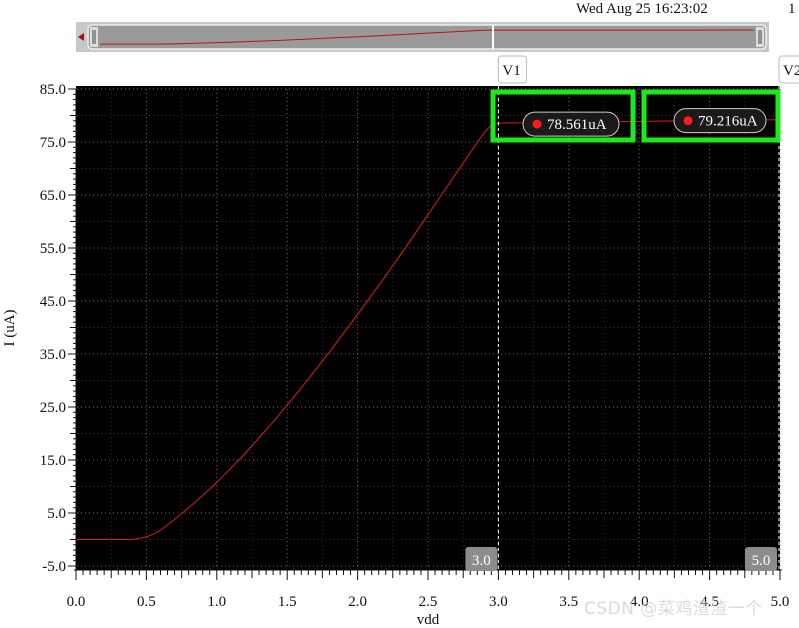  I want to click on watermark: CSDN @菜鸡渣渣一个, so click(673, 609).